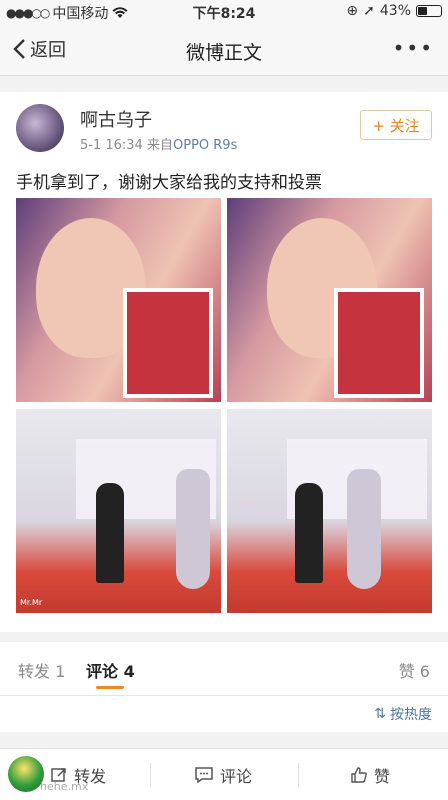 Image resolution: width=448 pixels, height=800 pixels. I want to click on avatar, so click(40, 128).